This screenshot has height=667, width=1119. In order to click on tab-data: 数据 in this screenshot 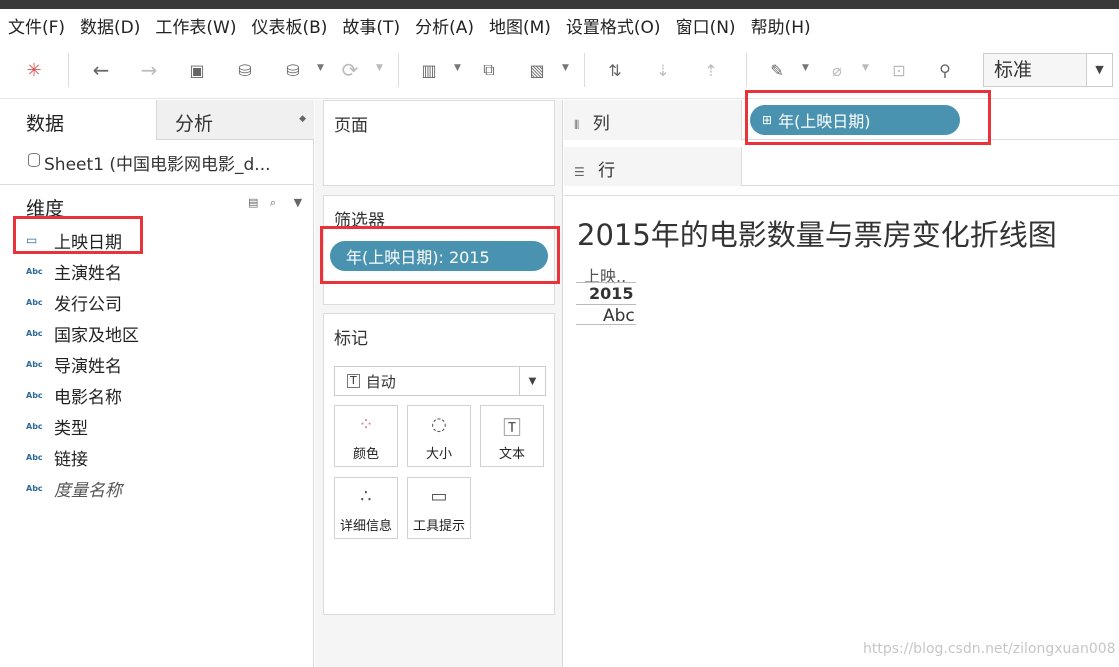, I will do `click(78, 120)`.